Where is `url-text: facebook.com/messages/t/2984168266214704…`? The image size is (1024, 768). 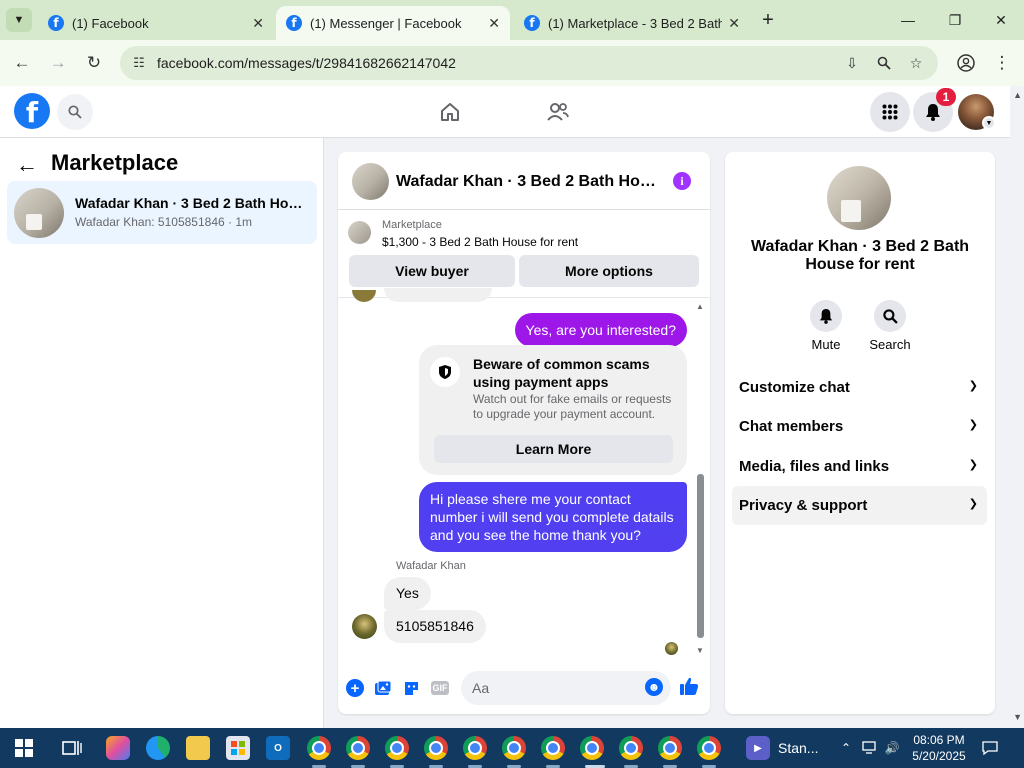 url-text: facebook.com/messages/t/2984168266214704… is located at coordinates (306, 63).